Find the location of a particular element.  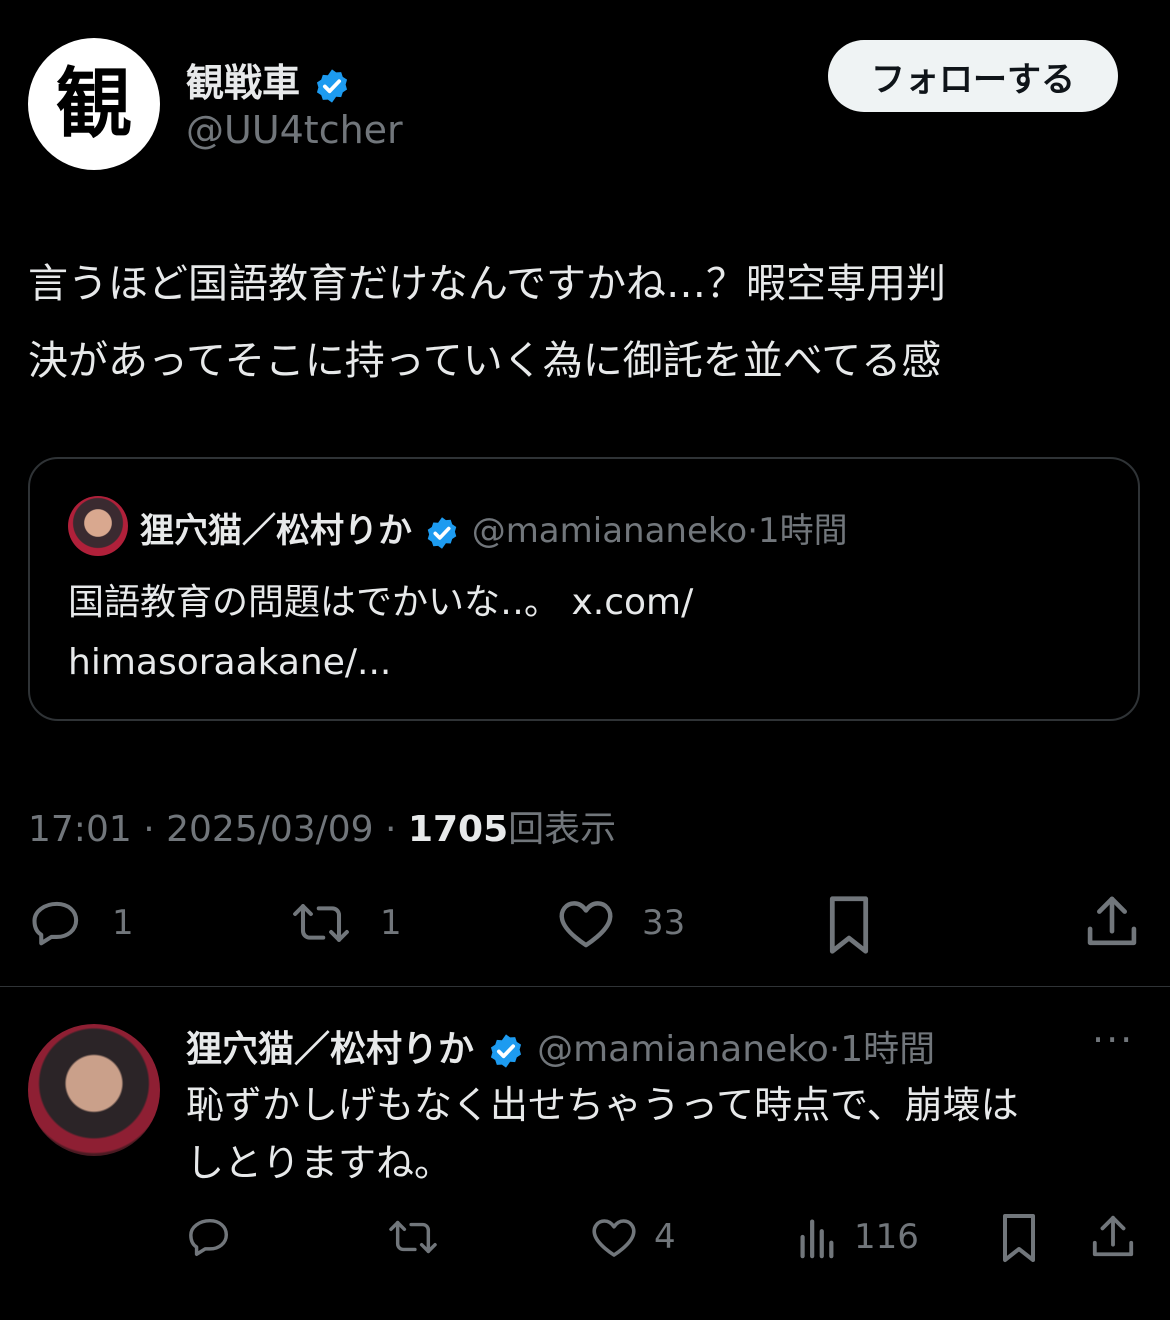

author-display-name: 観戦車 is located at coordinates (268, 79).